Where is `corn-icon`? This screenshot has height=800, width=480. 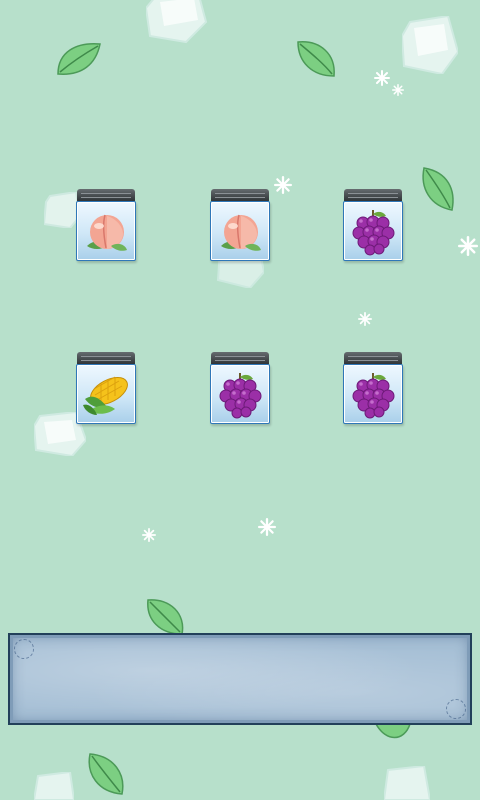 corn-icon is located at coordinates (105, 395).